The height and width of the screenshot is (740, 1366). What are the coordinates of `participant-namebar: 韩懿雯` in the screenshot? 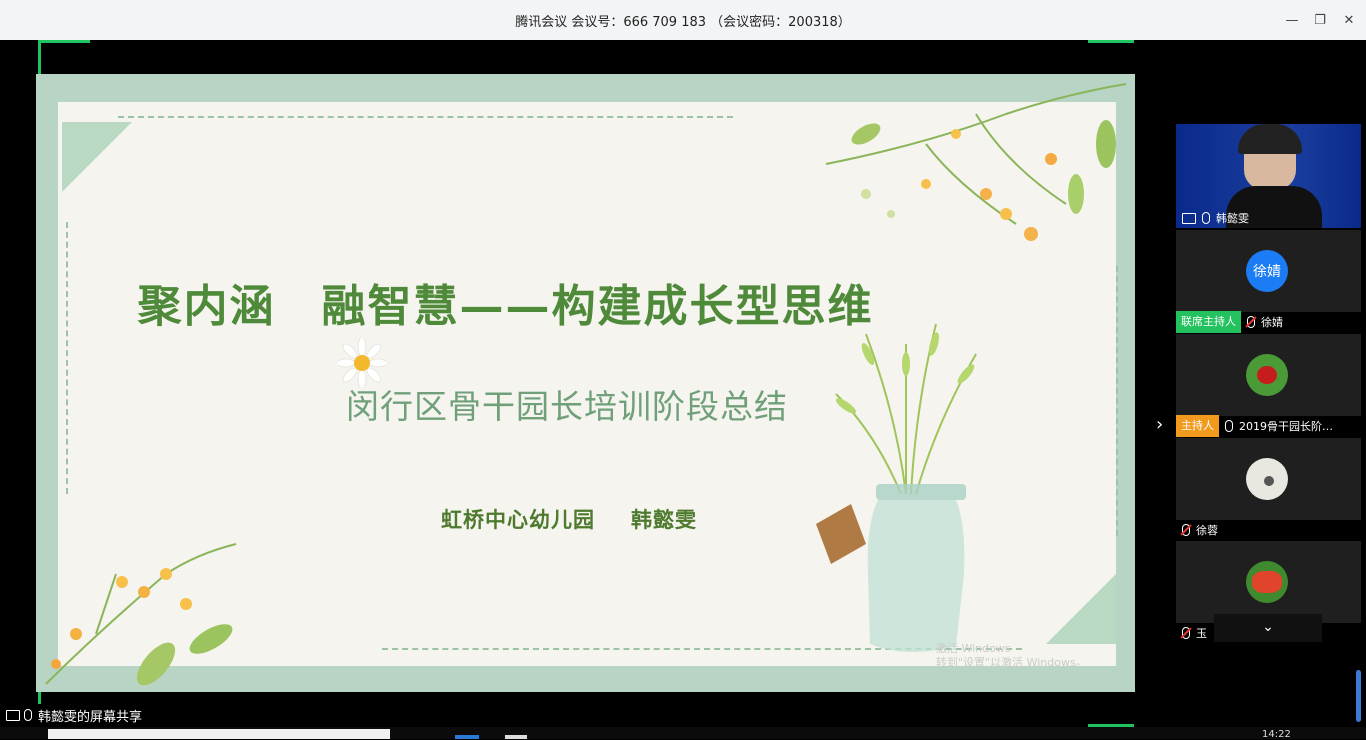 It's located at (1212, 218).